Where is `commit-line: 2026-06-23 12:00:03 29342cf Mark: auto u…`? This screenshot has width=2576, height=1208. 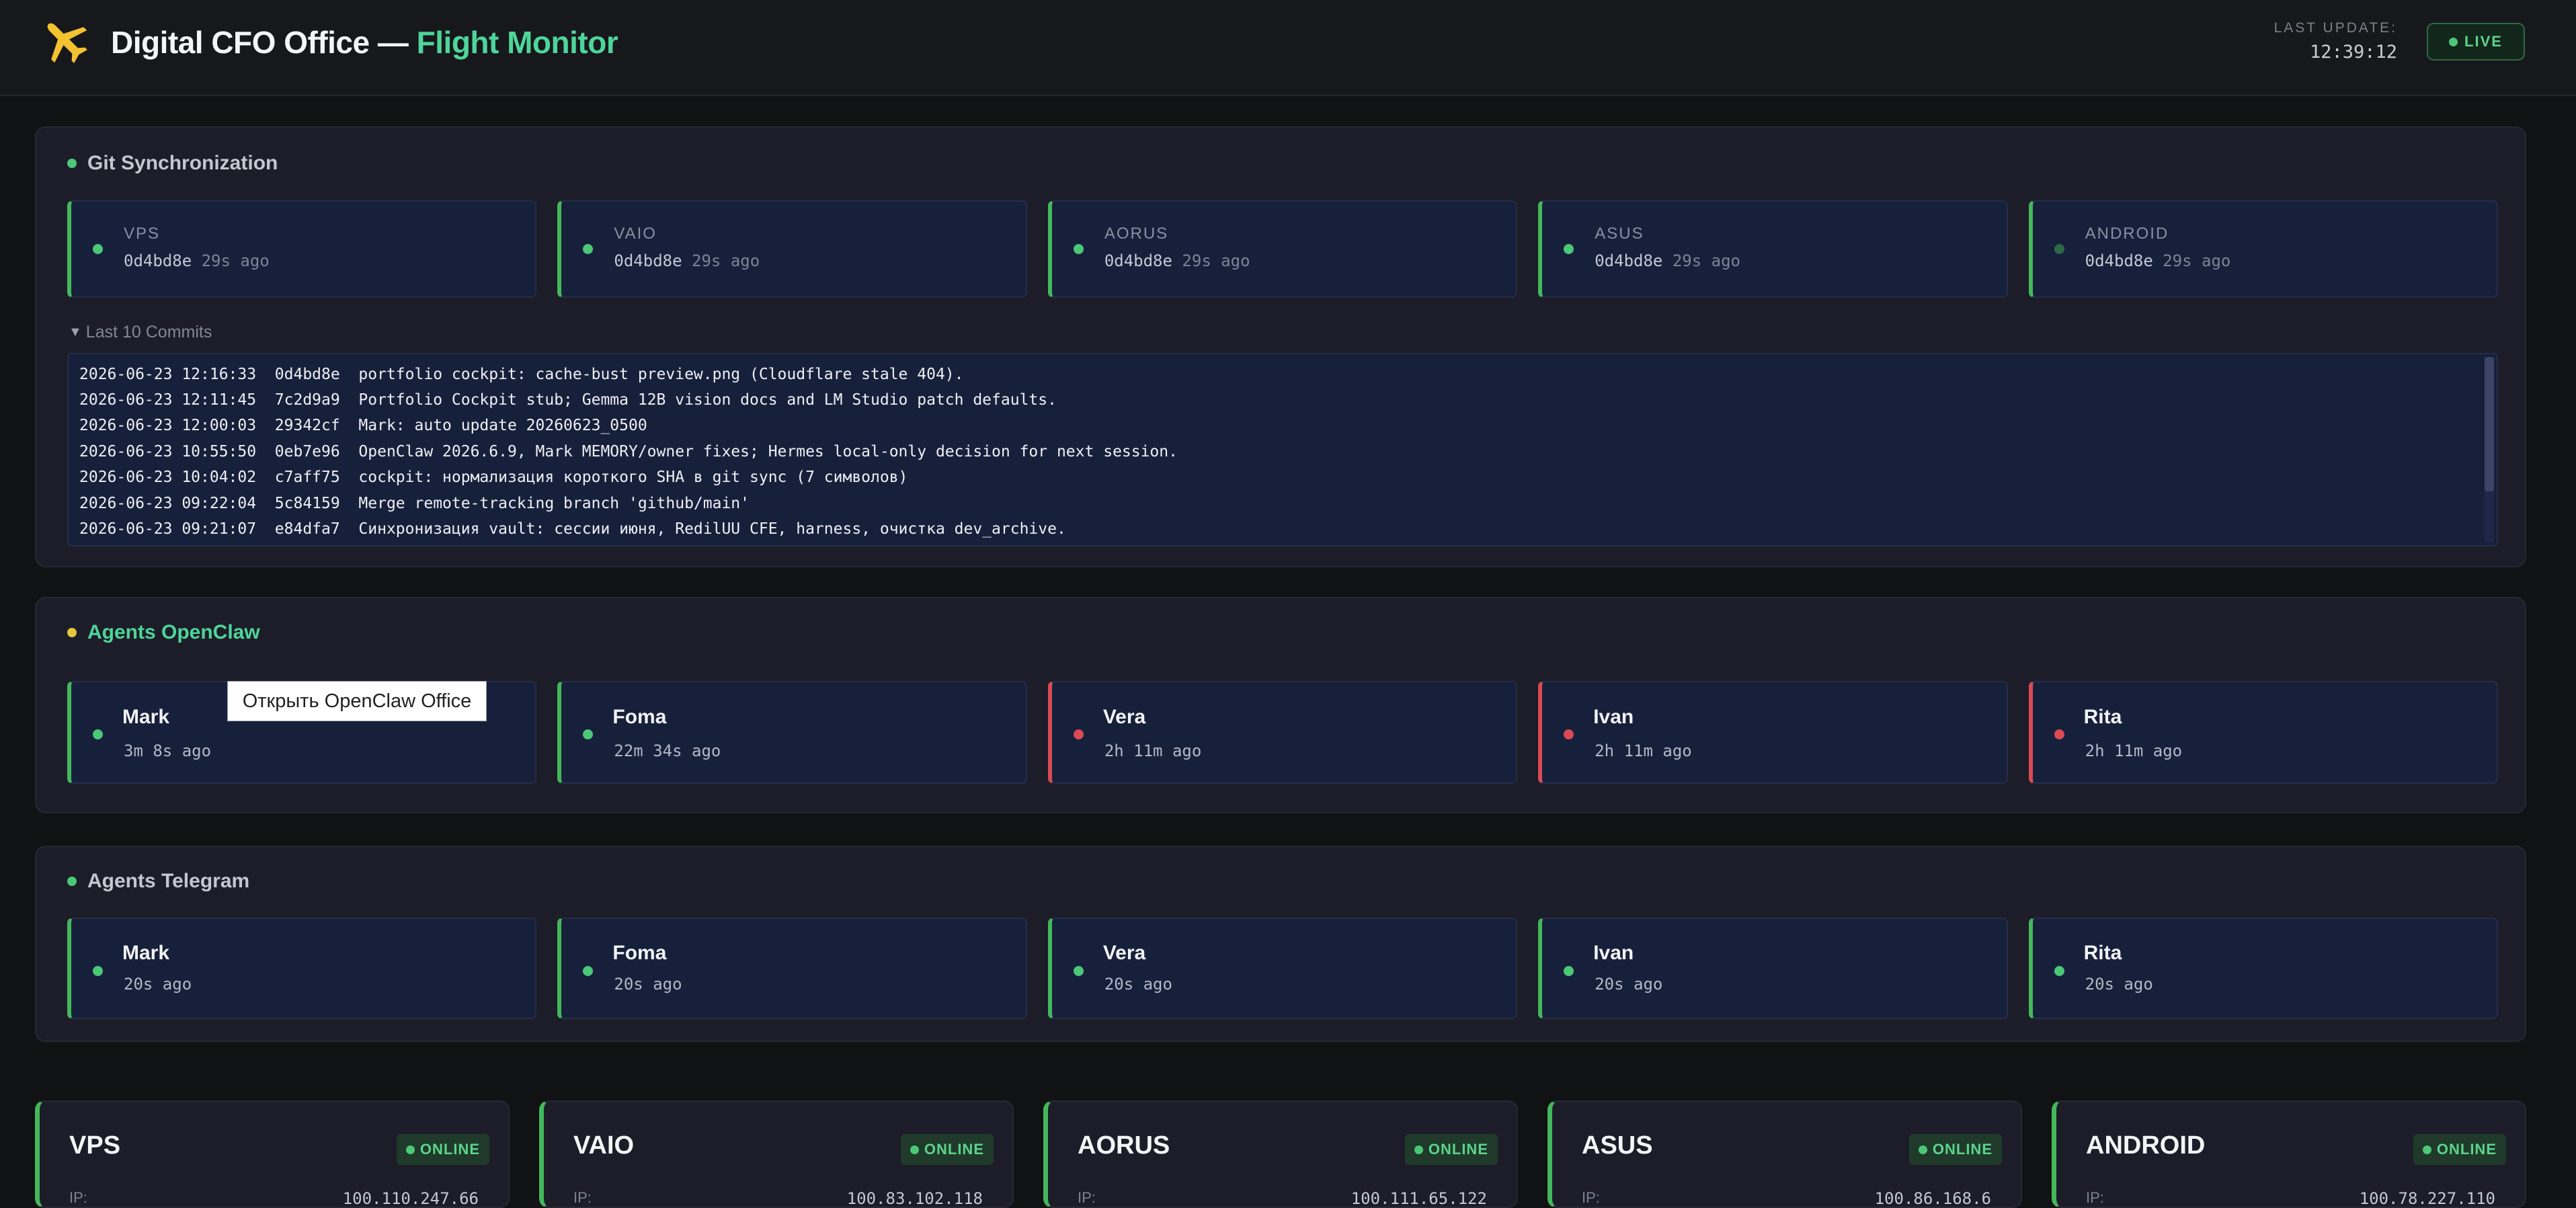 commit-line: 2026-06-23 12:00:03 29342cf Mark: auto u… is located at coordinates (363, 425).